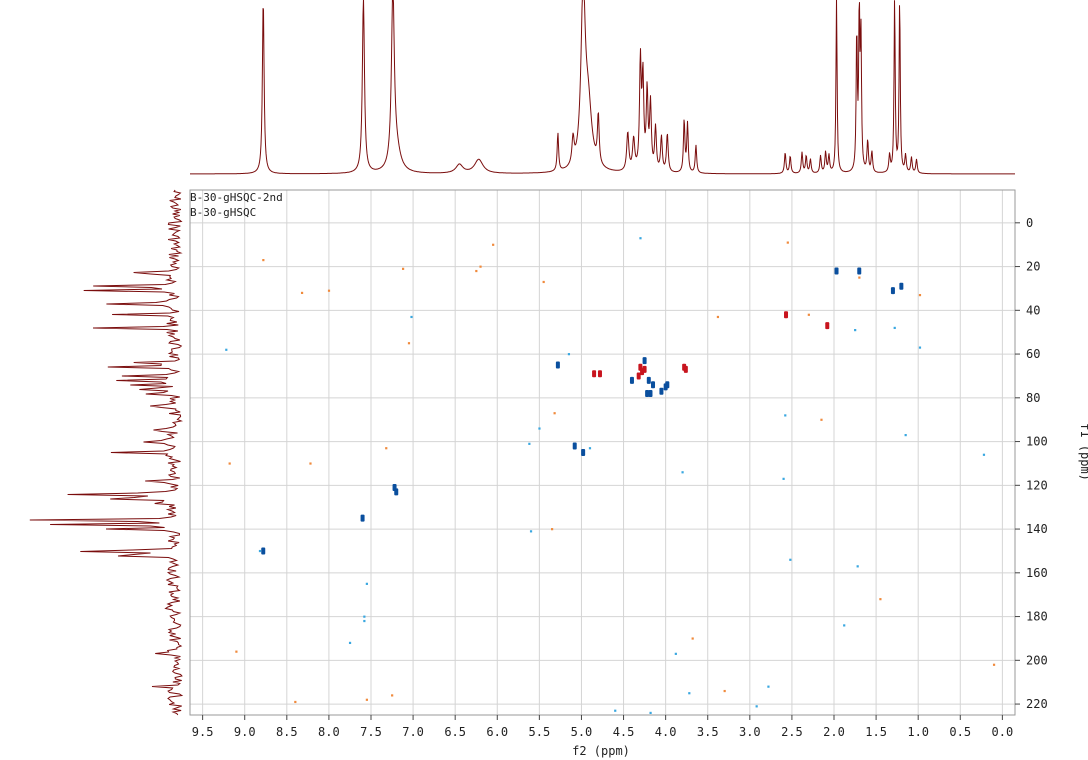  Describe the element at coordinates (1031, 463) in the screenshot. I see `y-axis-ticks: 0 20 40 60 80 100 120 140 160 180 200 220` at that location.